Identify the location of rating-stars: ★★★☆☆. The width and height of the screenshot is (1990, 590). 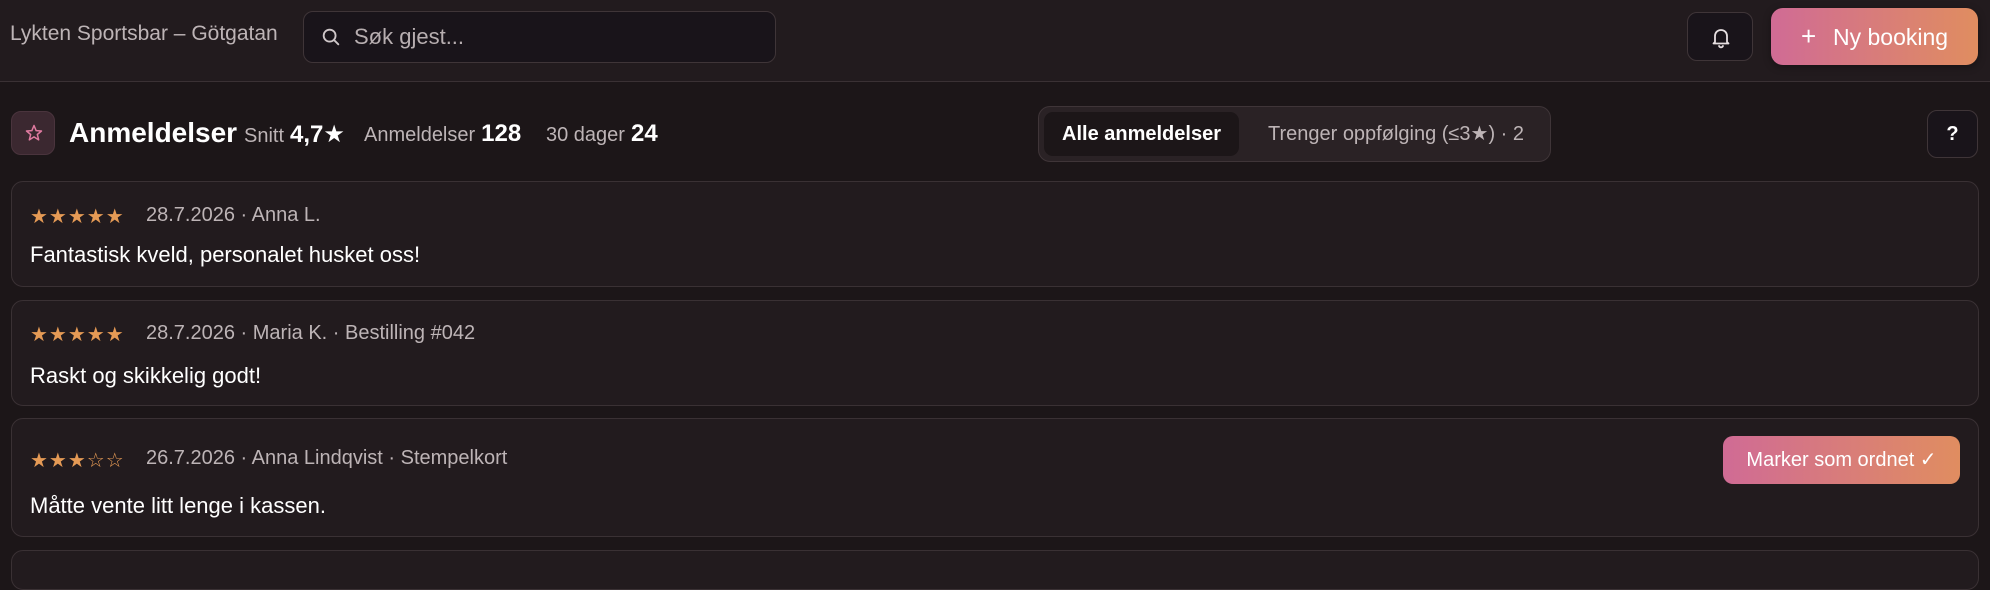
(77, 460).